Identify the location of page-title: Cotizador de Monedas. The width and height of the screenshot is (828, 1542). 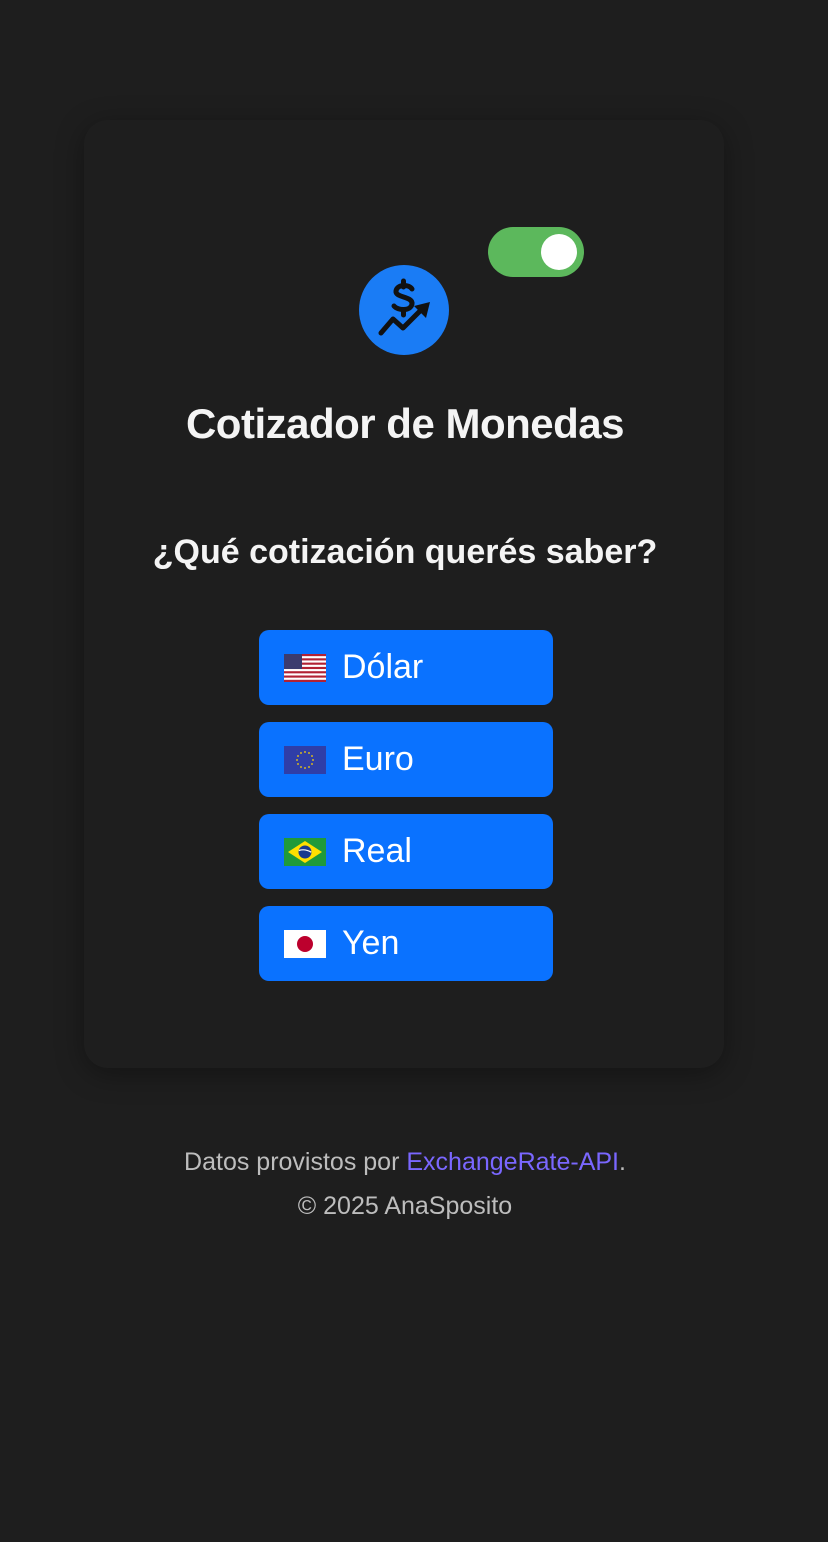
(405, 423).